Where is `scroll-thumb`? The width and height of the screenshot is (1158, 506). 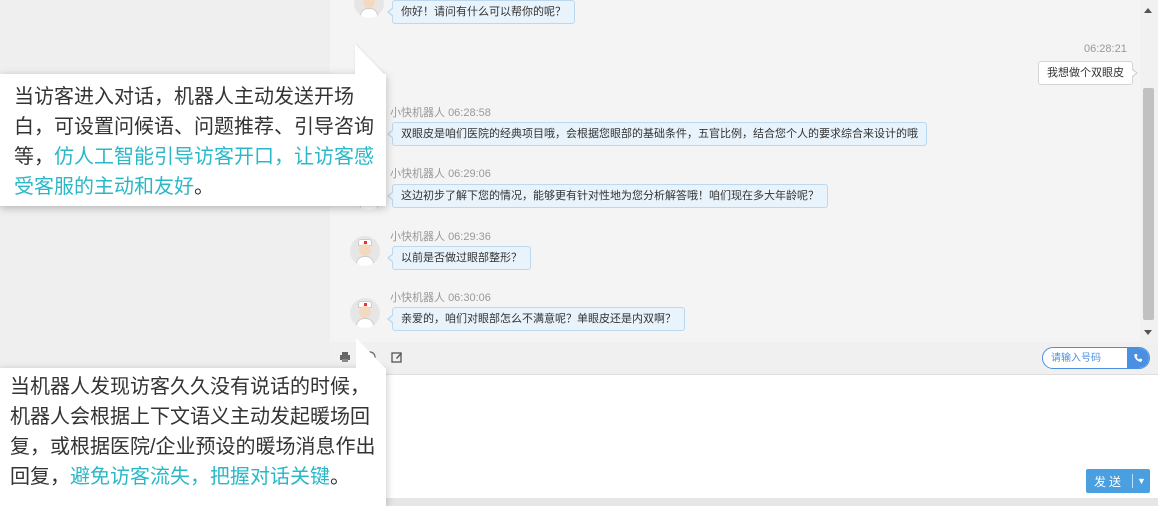 scroll-thumb is located at coordinates (1148, 204).